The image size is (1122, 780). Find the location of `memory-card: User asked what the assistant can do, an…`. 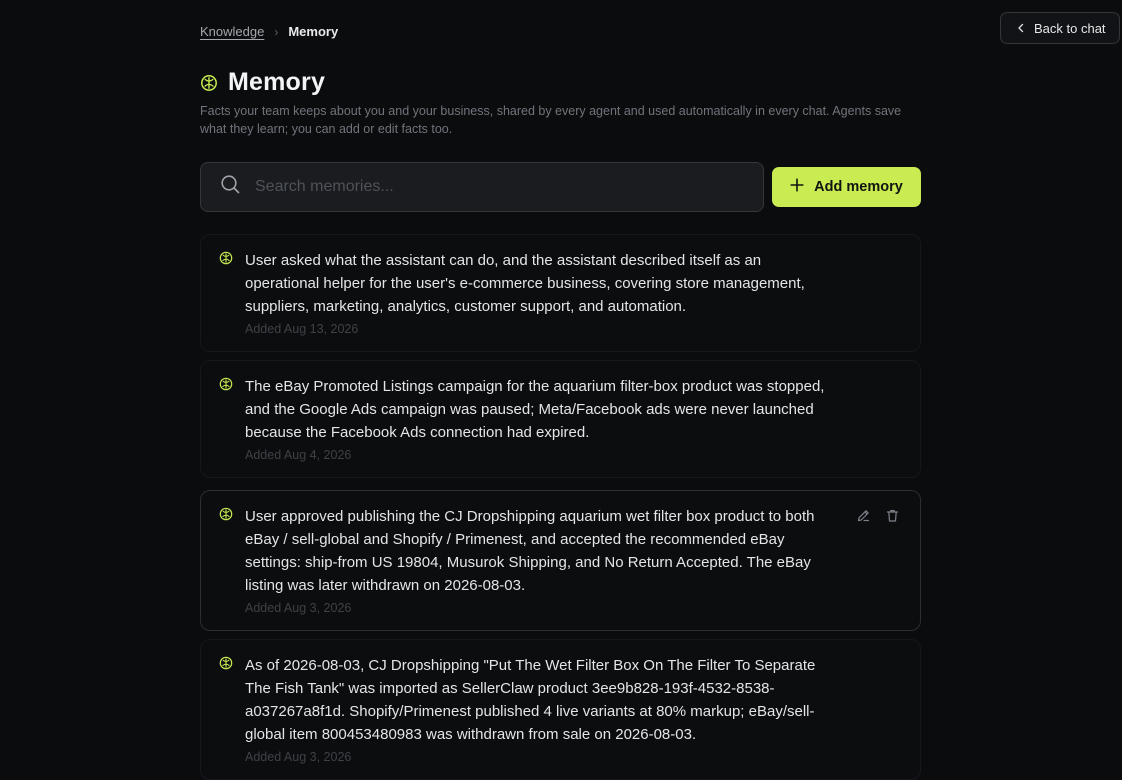

memory-card: User asked what the assistant can do, an… is located at coordinates (560, 293).